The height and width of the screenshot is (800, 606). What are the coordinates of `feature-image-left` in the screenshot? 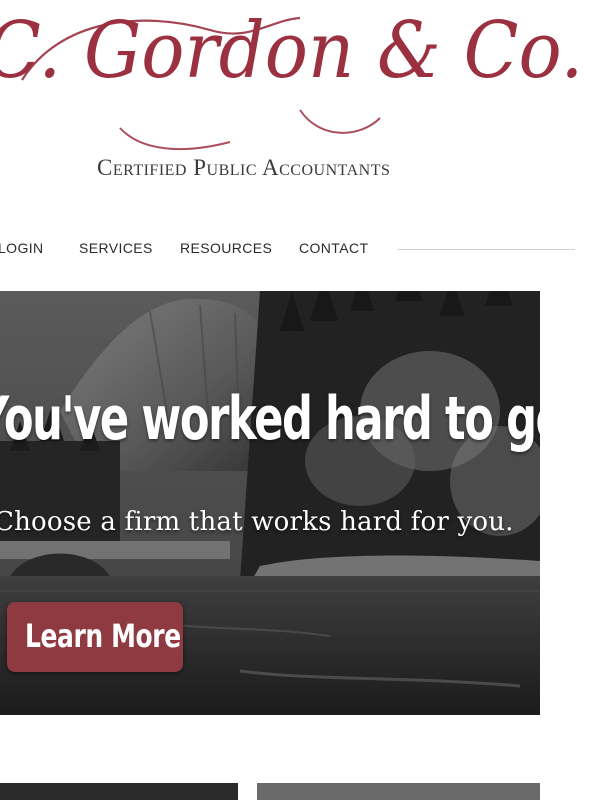 It's located at (119, 791).